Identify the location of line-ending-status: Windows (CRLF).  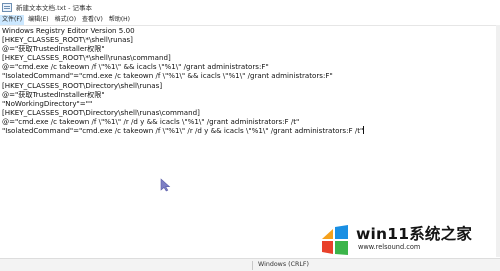
(283, 264).